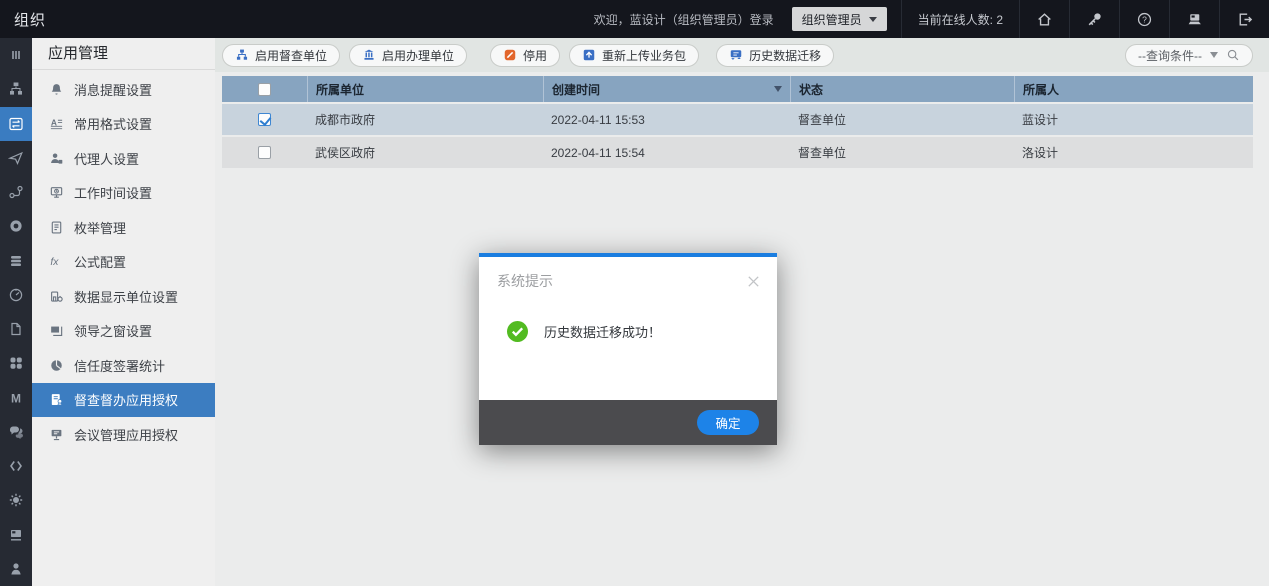  Describe the element at coordinates (16, 226) in the screenshot. I see `medal-icon` at that location.